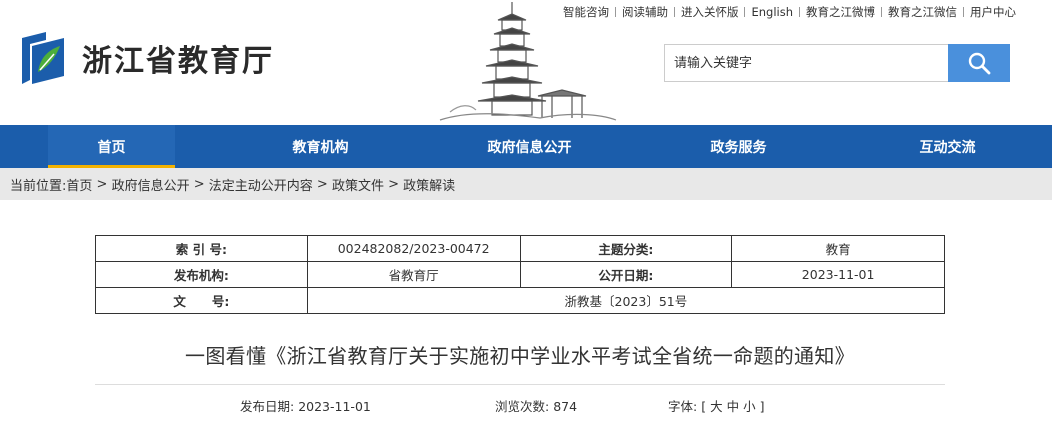 This screenshot has height=430, width=1052. I want to click on font-size-control: 字体: [ 大 中 小 ], so click(716, 405).